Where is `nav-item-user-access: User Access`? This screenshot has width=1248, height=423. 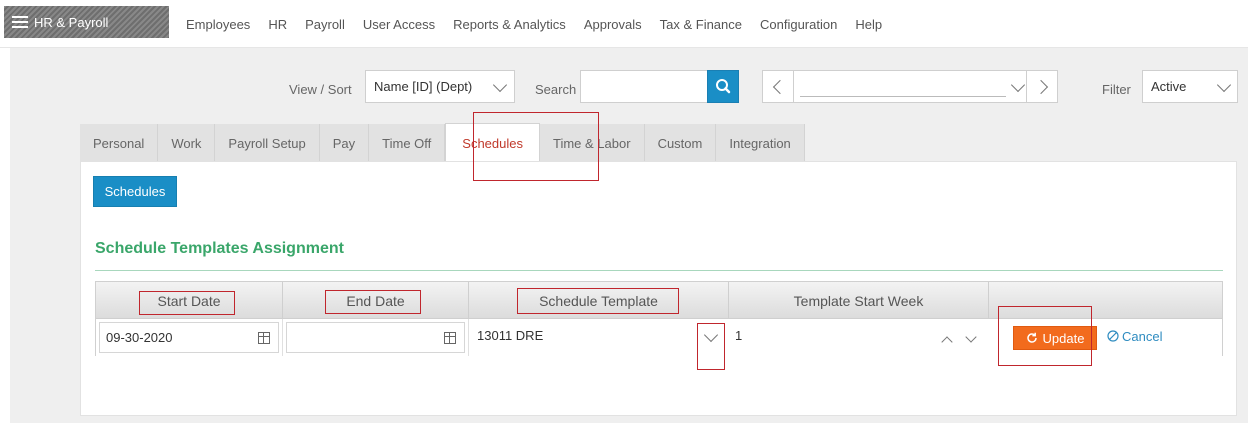 nav-item-user-access: User Access is located at coordinates (399, 24).